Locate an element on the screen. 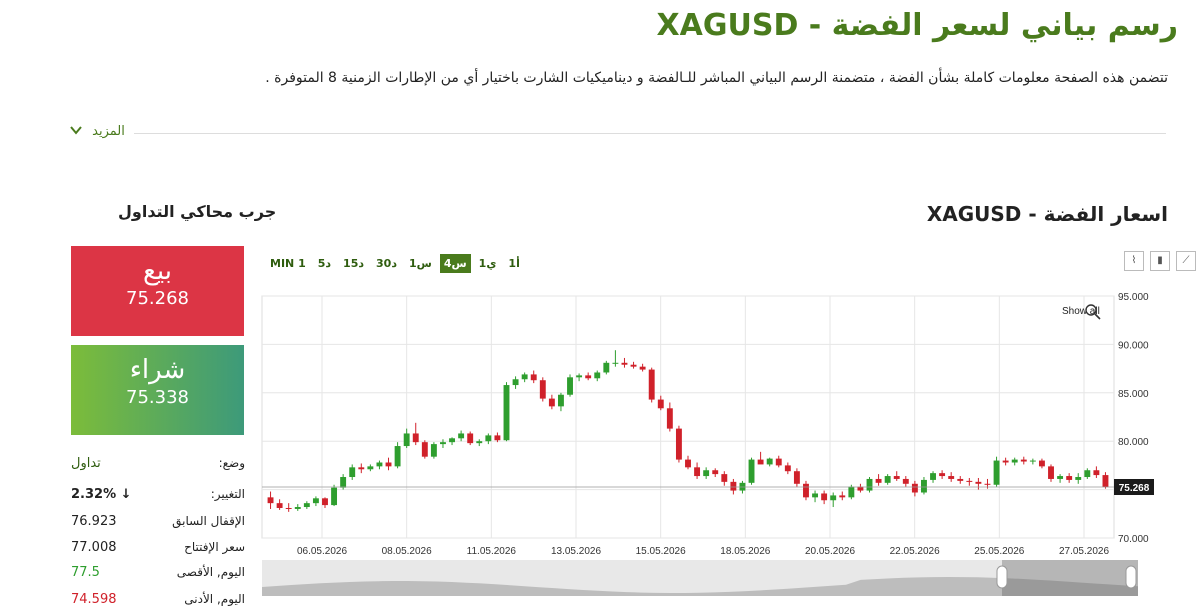 This screenshot has height=616, width=1200. buy-price: 75.338 is located at coordinates (157, 397).